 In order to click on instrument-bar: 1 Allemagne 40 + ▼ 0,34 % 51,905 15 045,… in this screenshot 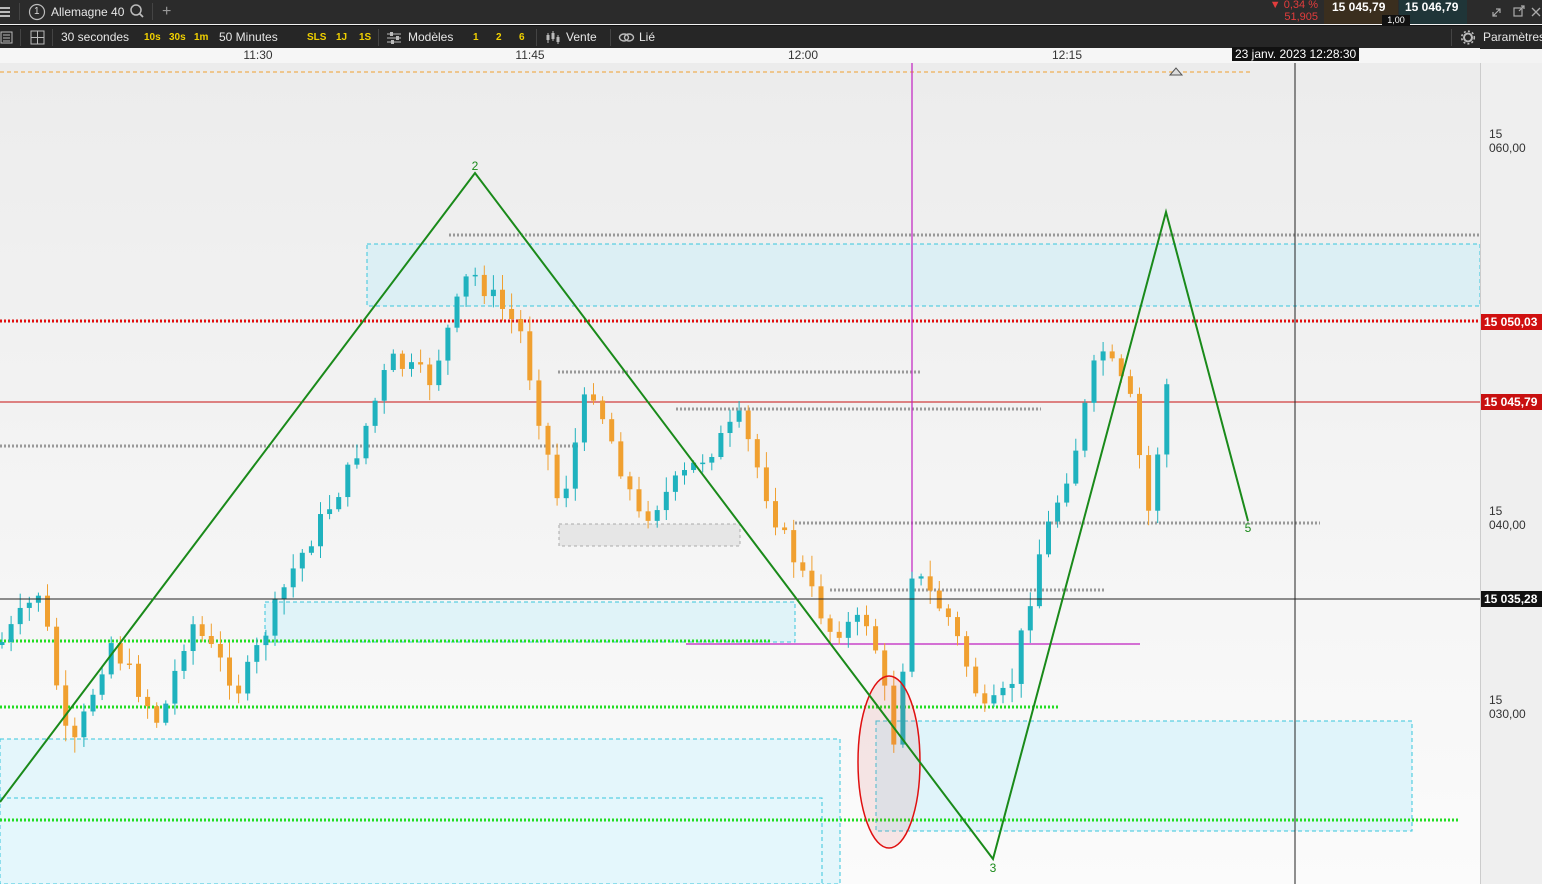, I will do `click(771, 12)`.